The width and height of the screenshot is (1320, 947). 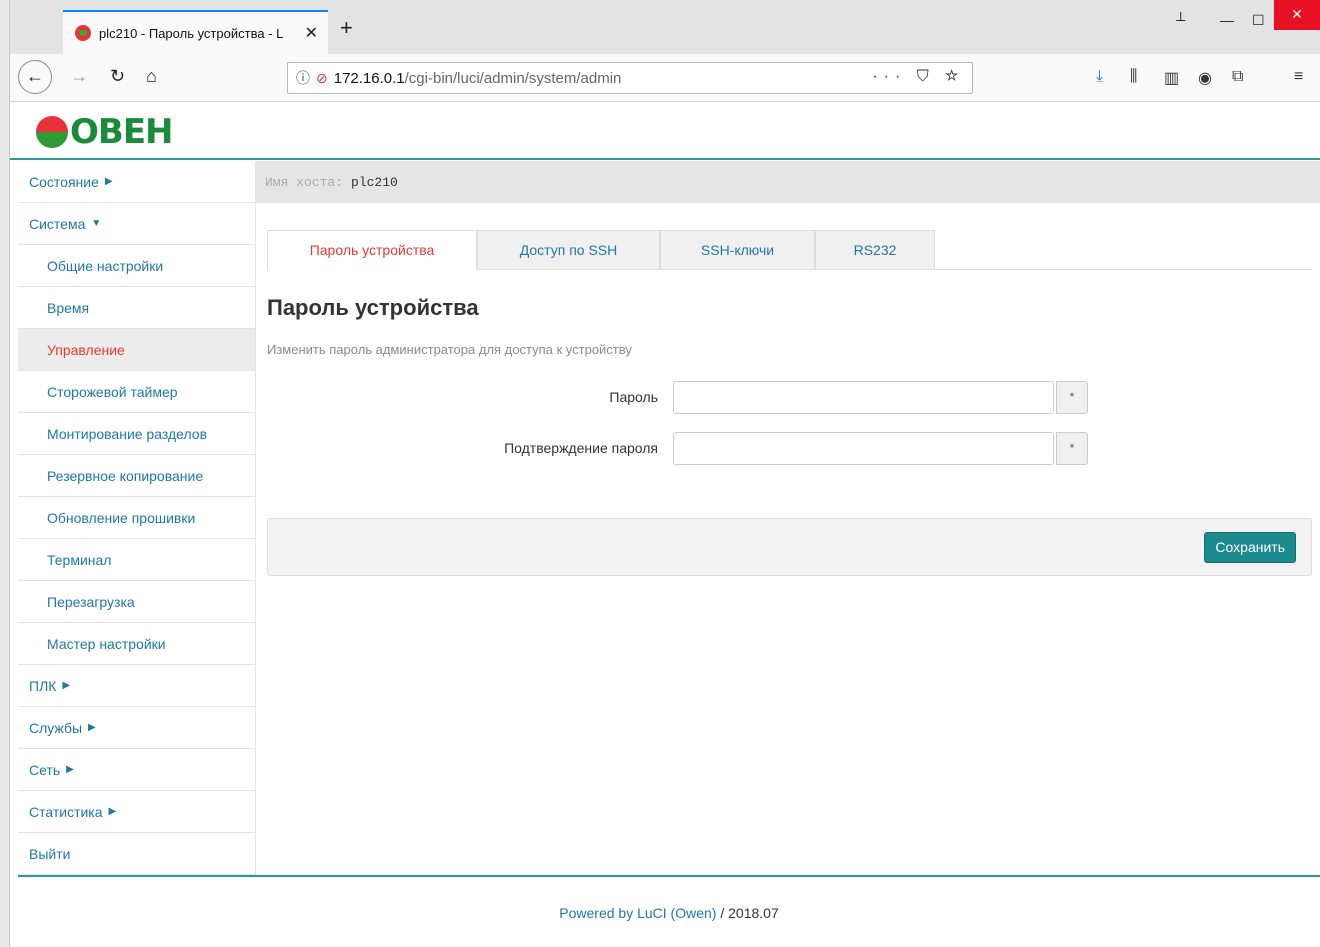 What do you see at coordinates (372, 250) in the screenshot?
I see `tab-device-password: Пароль устройства` at bounding box center [372, 250].